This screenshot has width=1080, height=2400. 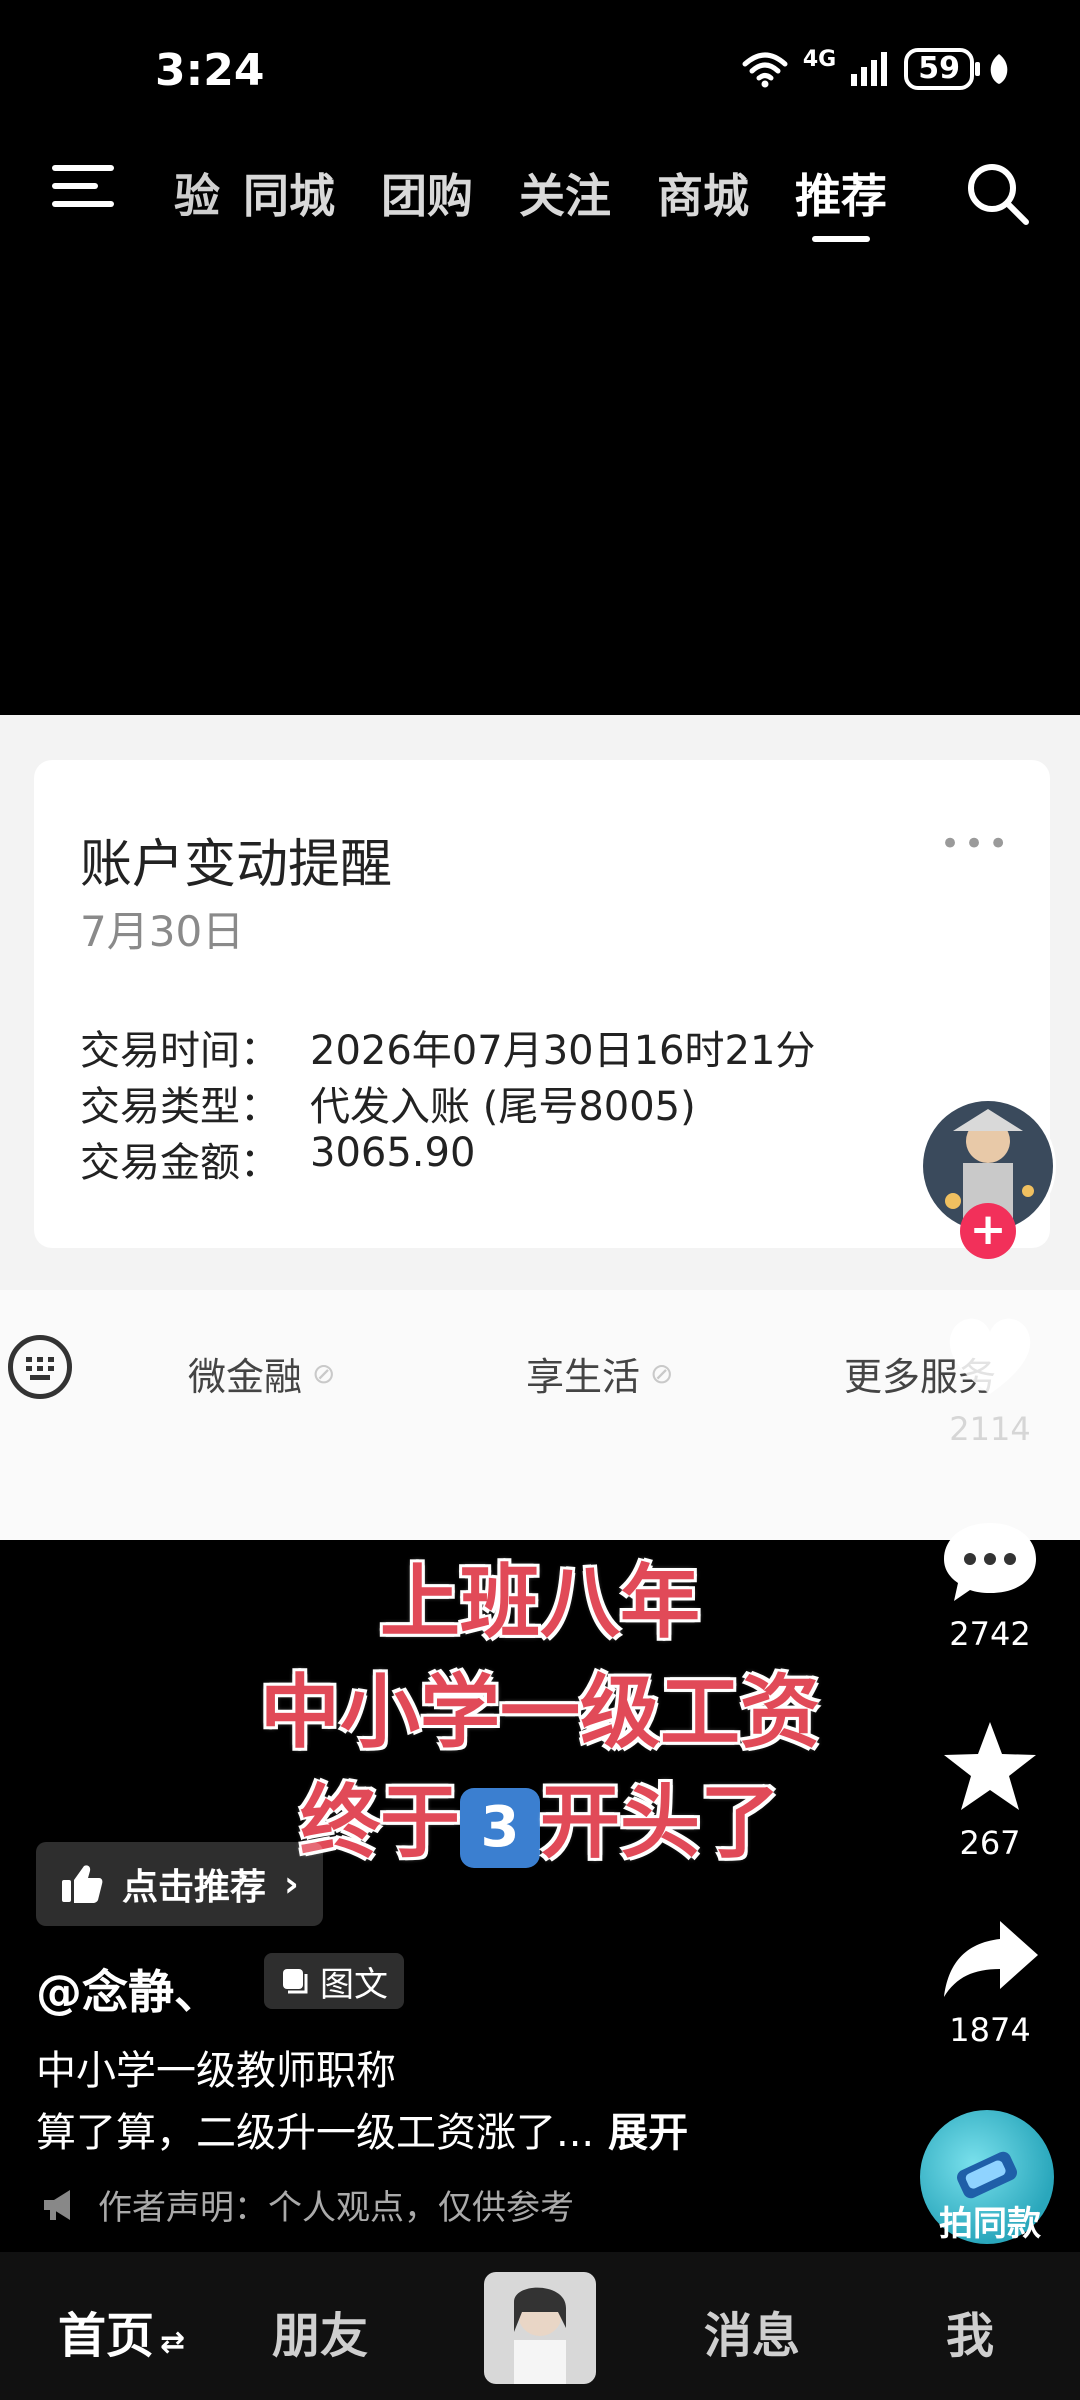 I want to click on image-text-icon, so click(x=295, y=1981).